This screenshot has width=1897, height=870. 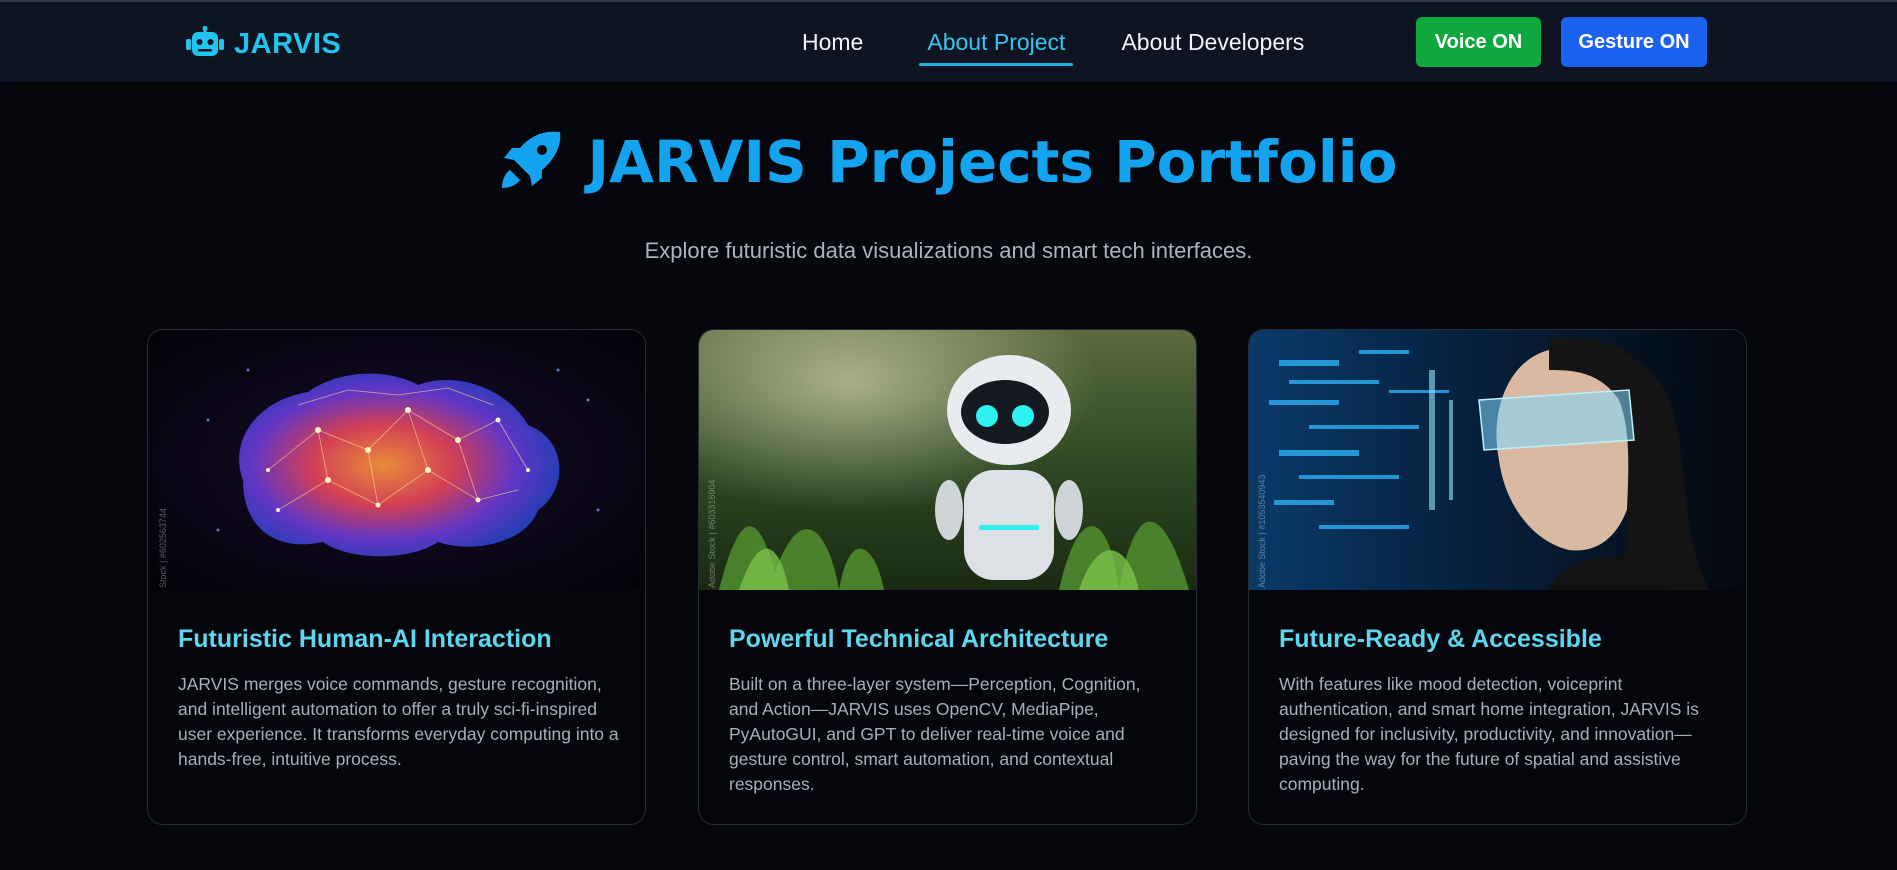 What do you see at coordinates (205, 44) in the screenshot?
I see `robot-icon` at bounding box center [205, 44].